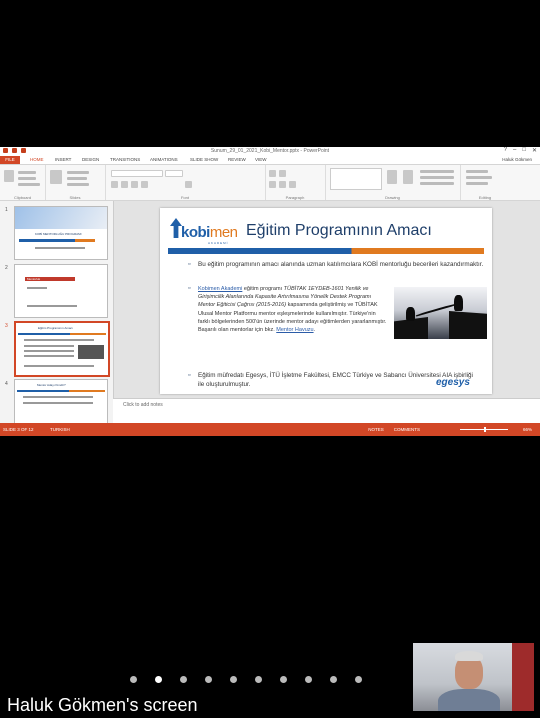 The width and height of the screenshot is (540, 718). What do you see at coordinates (29, 184) in the screenshot?
I see `format-painter-button` at bounding box center [29, 184].